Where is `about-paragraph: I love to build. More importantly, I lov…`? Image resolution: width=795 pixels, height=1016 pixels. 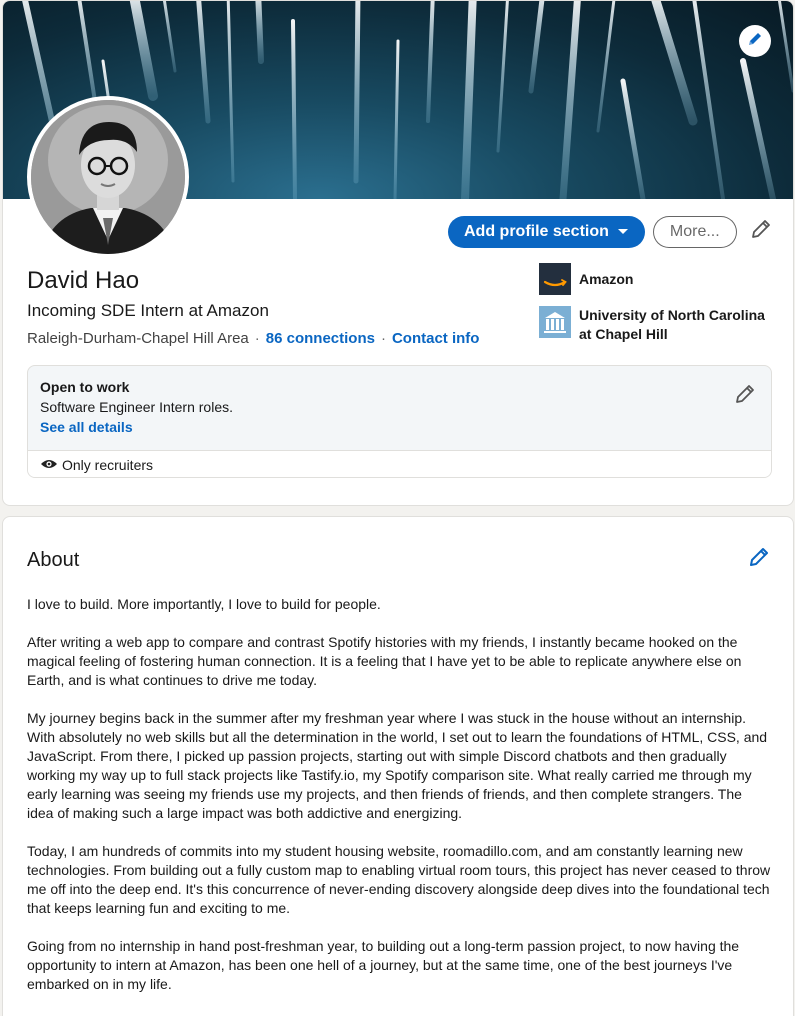 about-paragraph: I love to build. More importantly, I lov… is located at coordinates (204, 604).